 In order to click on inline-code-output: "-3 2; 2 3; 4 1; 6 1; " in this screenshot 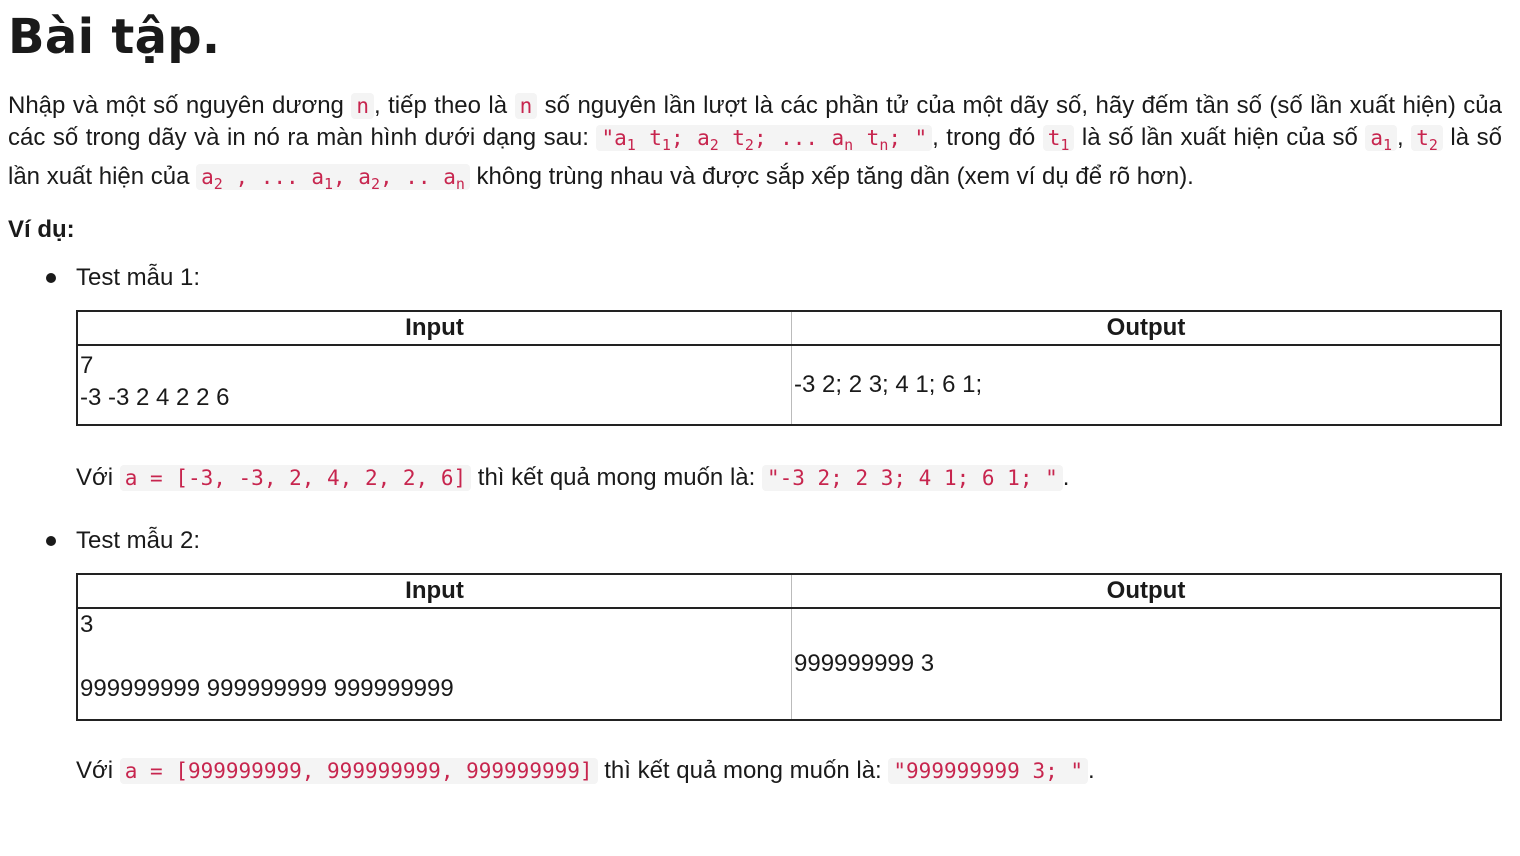, I will do `click(912, 478)`.